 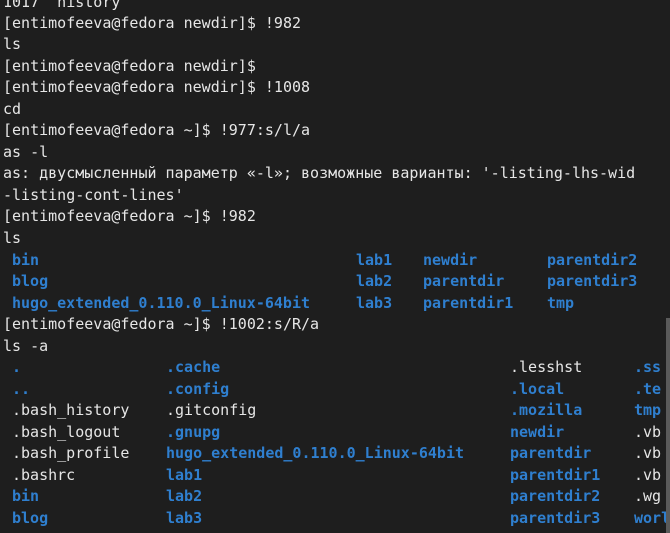 What do you see at coordinates (184, 518) in the screenshot?
I see `ls-a-entry: lab3` at bounding box center [184, 518].